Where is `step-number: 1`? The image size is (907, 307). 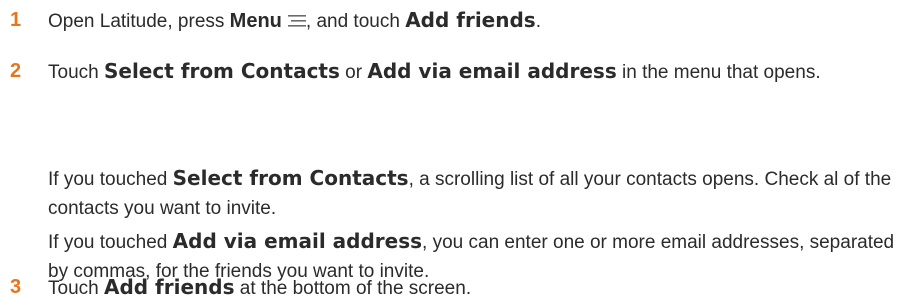 step-number: 1 is located at coordinates (16, 20).